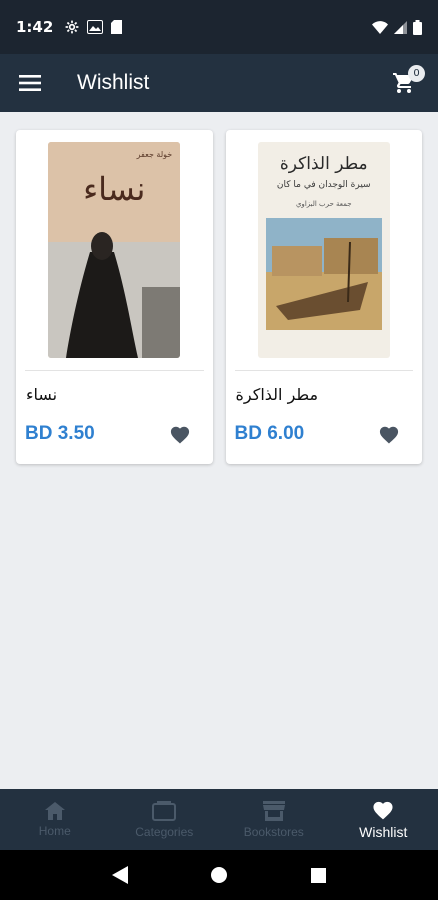 This screenshot has width=438, height=900. Describe the element at coordinates (323, 185) in the screenshot. I see `cover-subtitle: سيرة الوجدان في ما كان` at that location.